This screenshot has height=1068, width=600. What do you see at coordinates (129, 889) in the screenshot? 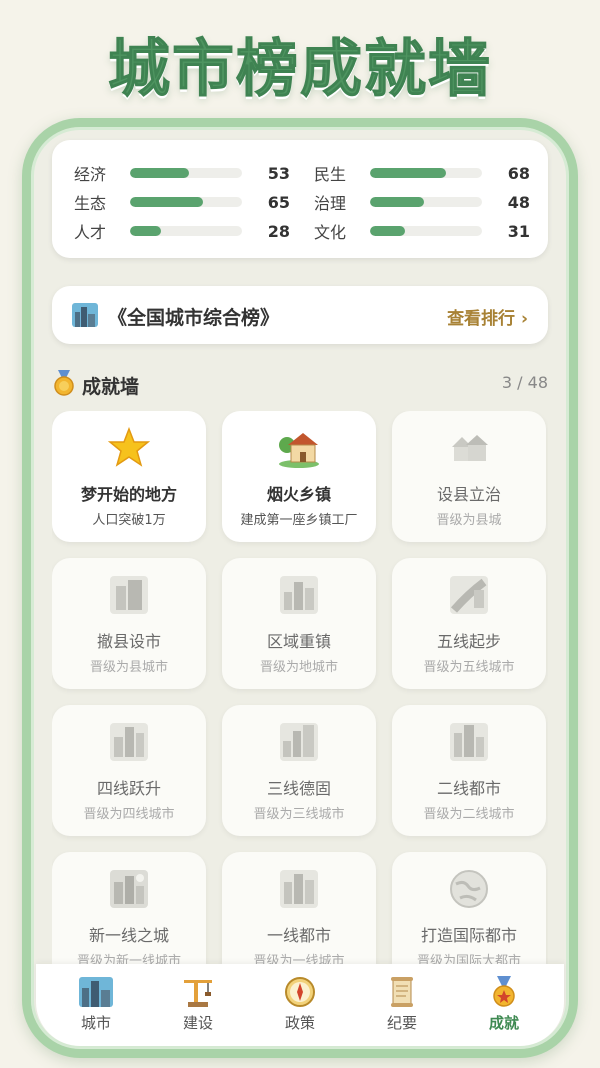
I see `night-city-icon` at bounding box center [129, 889].